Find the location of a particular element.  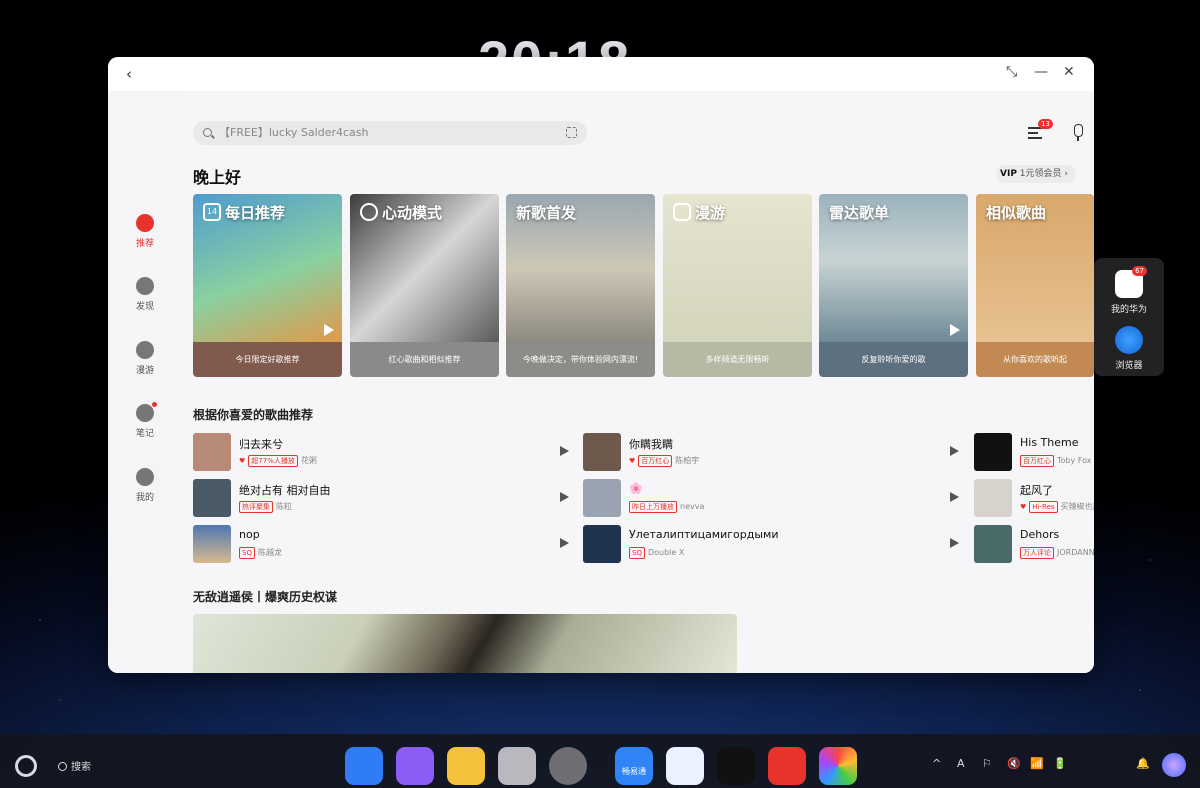

song-tag: Hi-Res is located at coordinates (1043, 507).